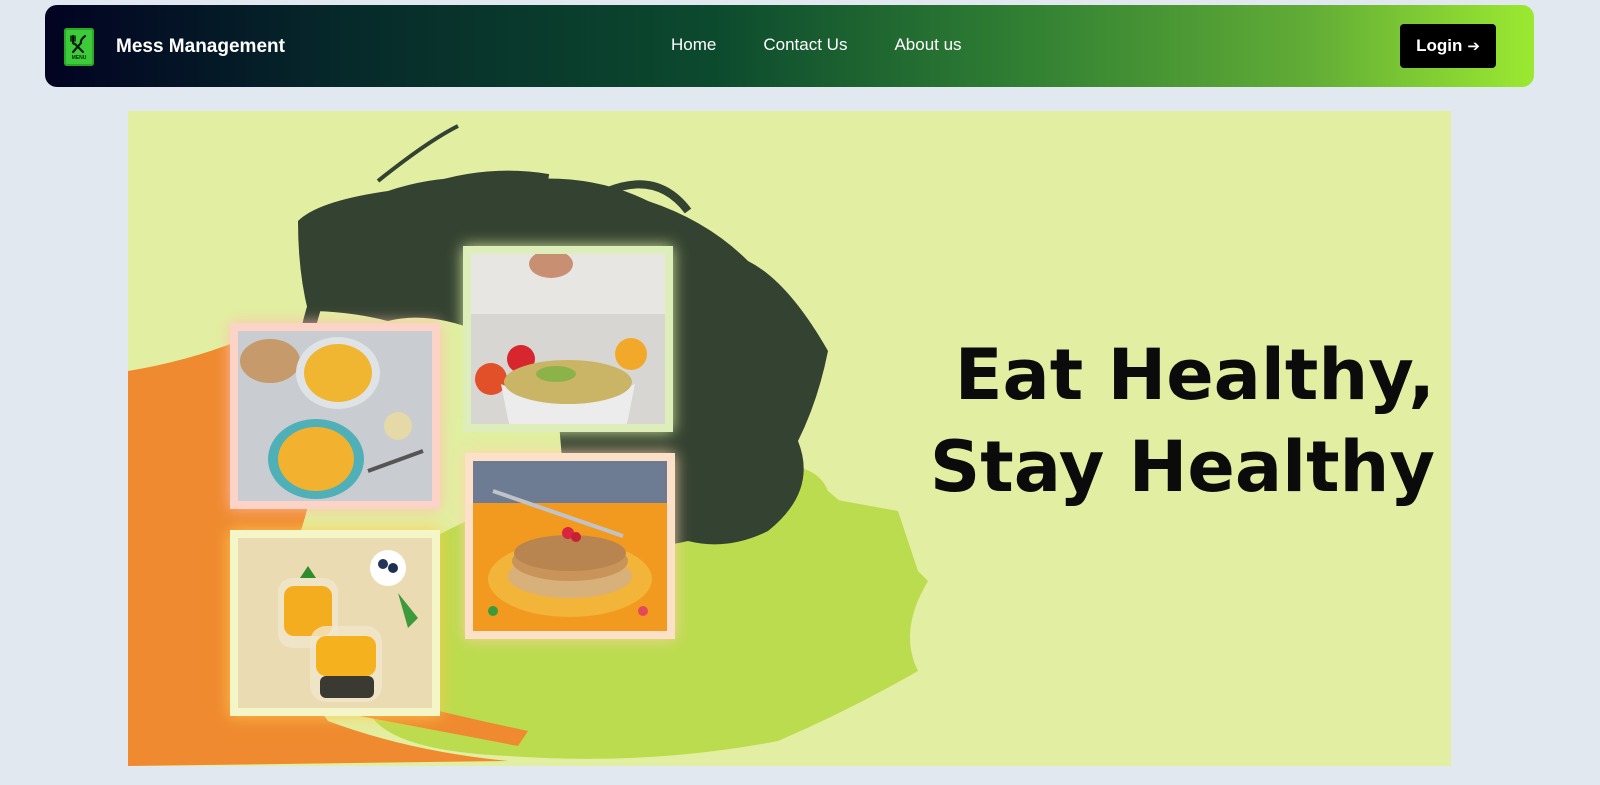  I want to click on tagline-line-1: Eat Healthy,, so click(1194, 375).